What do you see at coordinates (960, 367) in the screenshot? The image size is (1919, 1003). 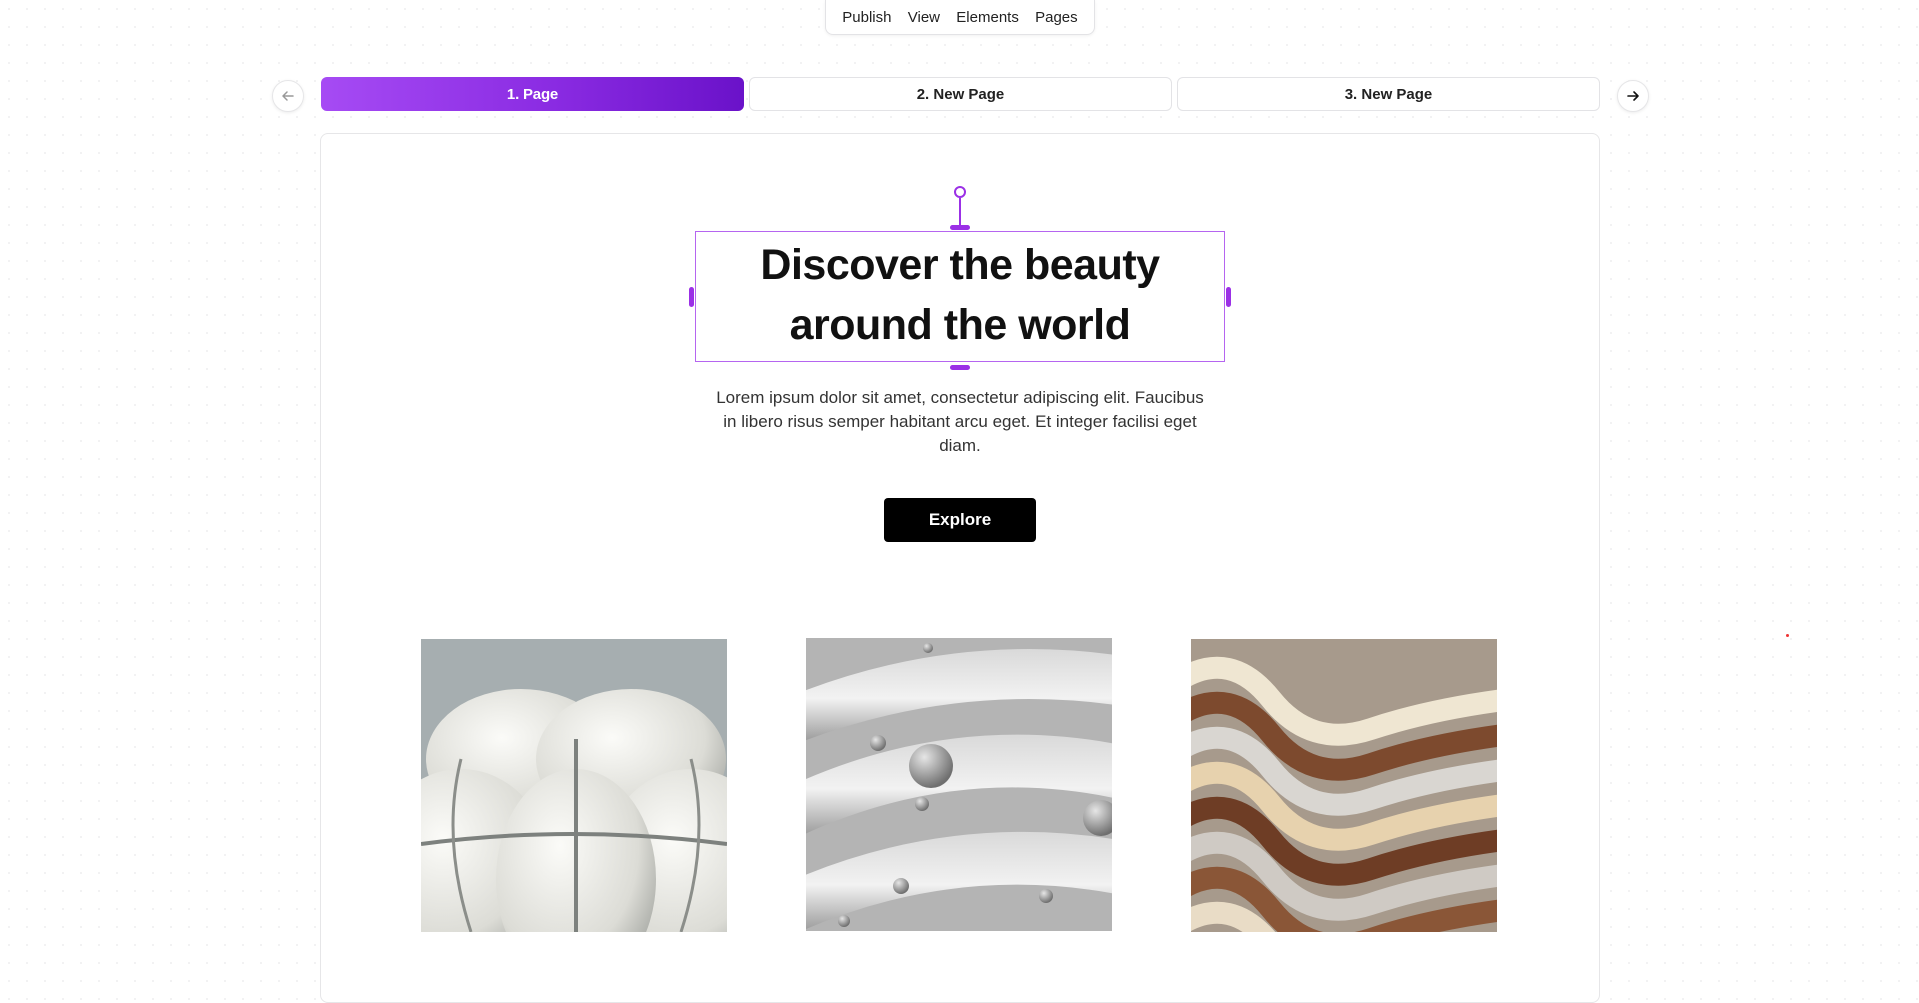 I see `resize-handle-bottom` at bounding box center [960, 367].